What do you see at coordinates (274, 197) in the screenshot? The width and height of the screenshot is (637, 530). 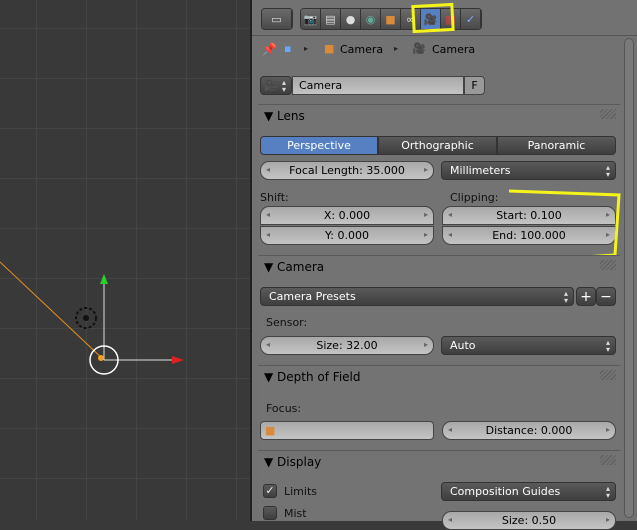 I see `shift-label: Shift:` at bounding box center [274, 197].